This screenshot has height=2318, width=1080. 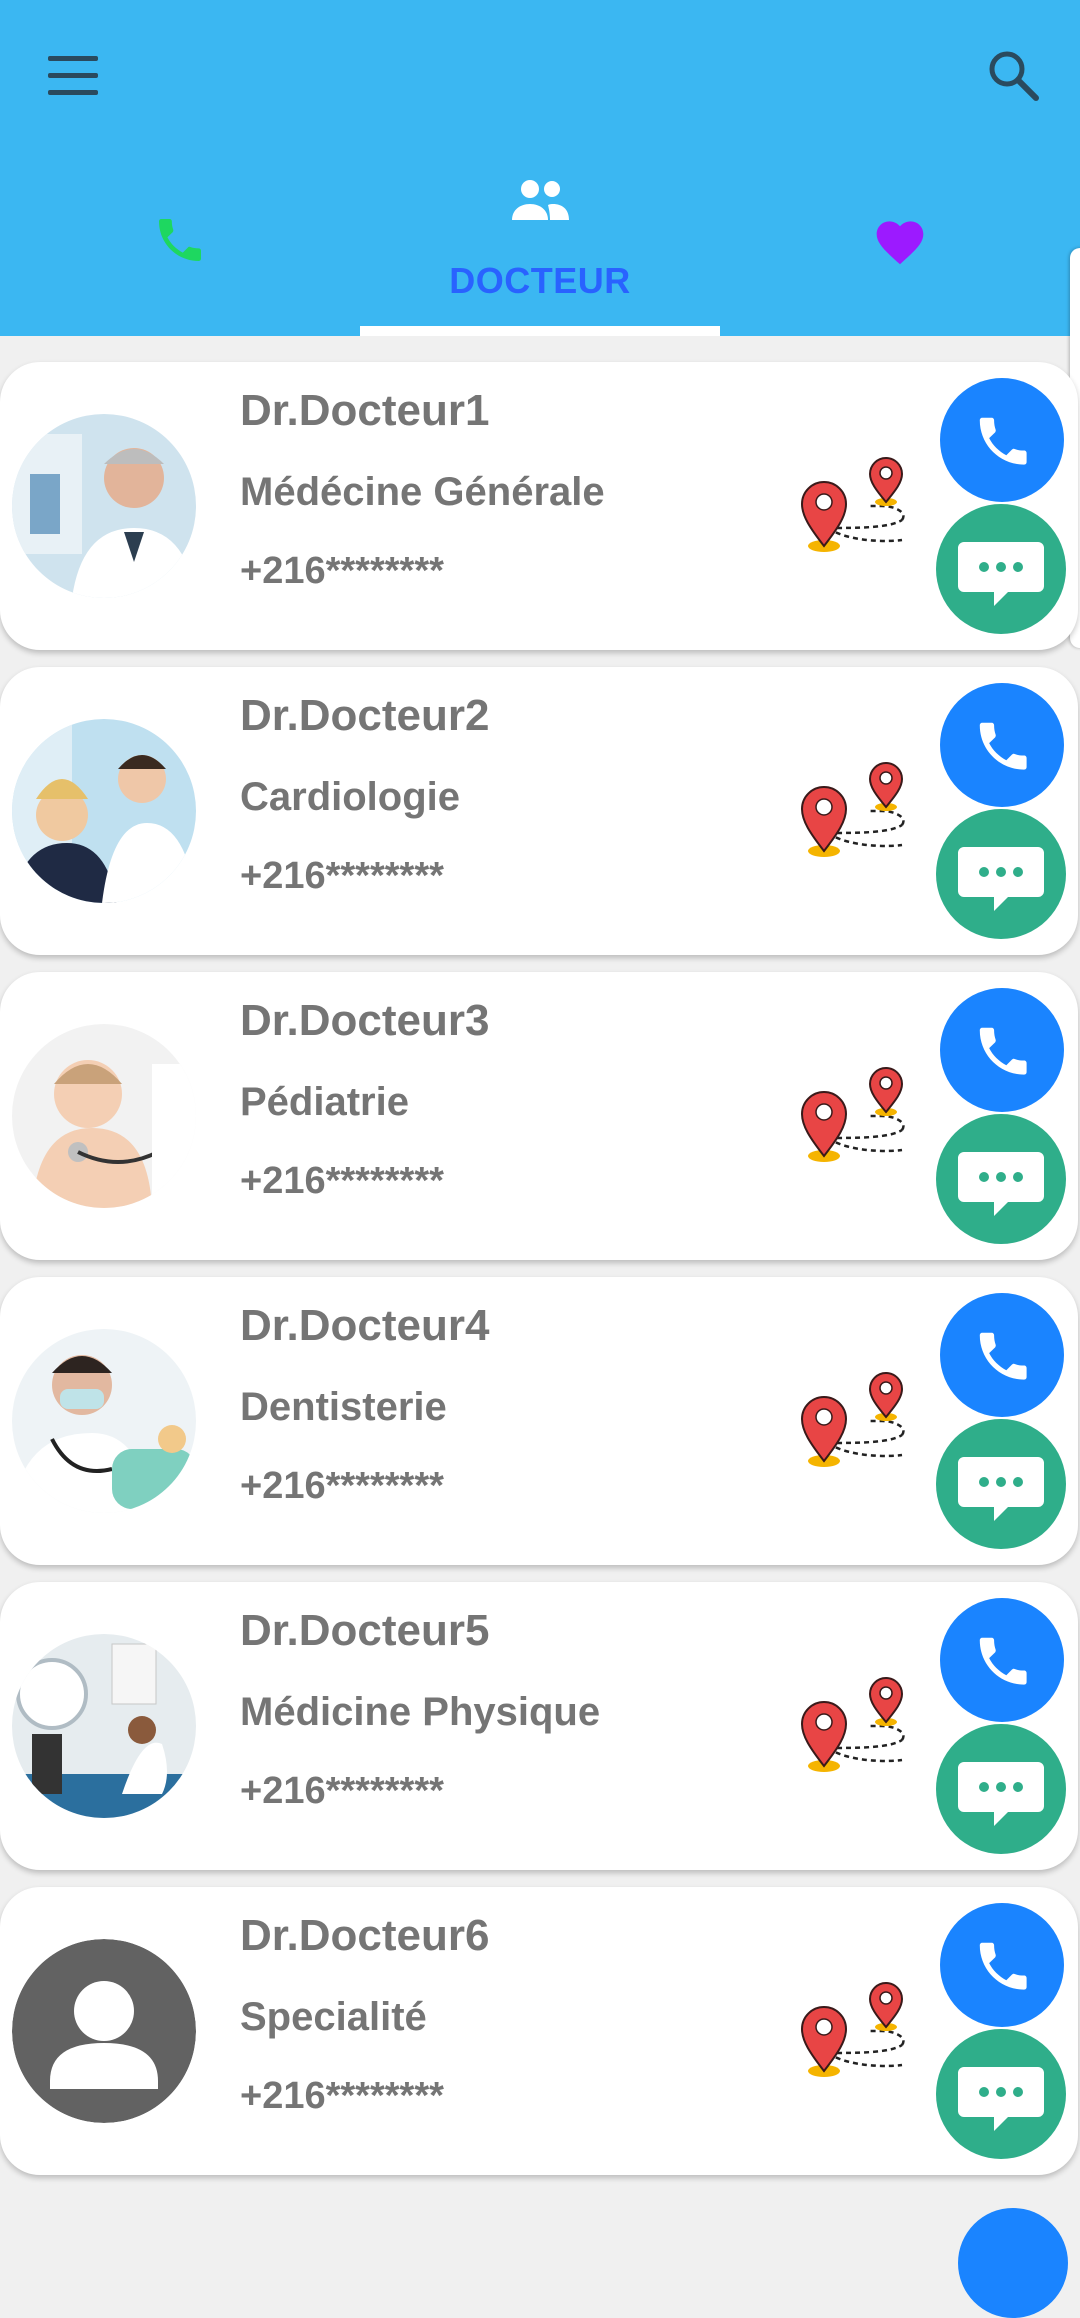 What do you see at coordinates (365, 1325) in the screenshot?
I see `doctor-name: Dr.Docteur4` at bounding box center [365, 1325].